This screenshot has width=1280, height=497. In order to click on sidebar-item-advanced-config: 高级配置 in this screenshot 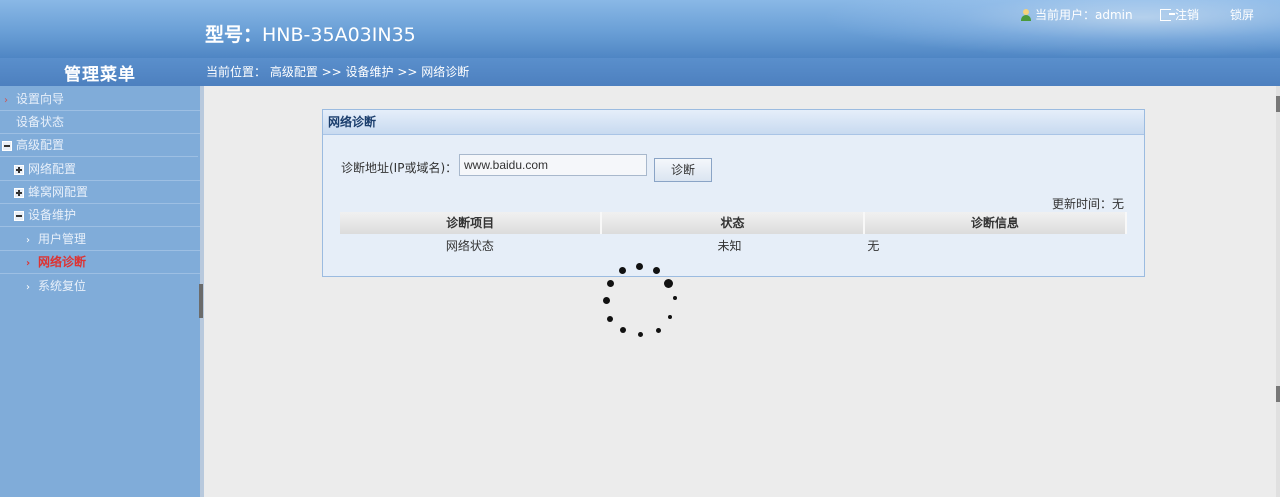, I will do `click(99, 145)`.